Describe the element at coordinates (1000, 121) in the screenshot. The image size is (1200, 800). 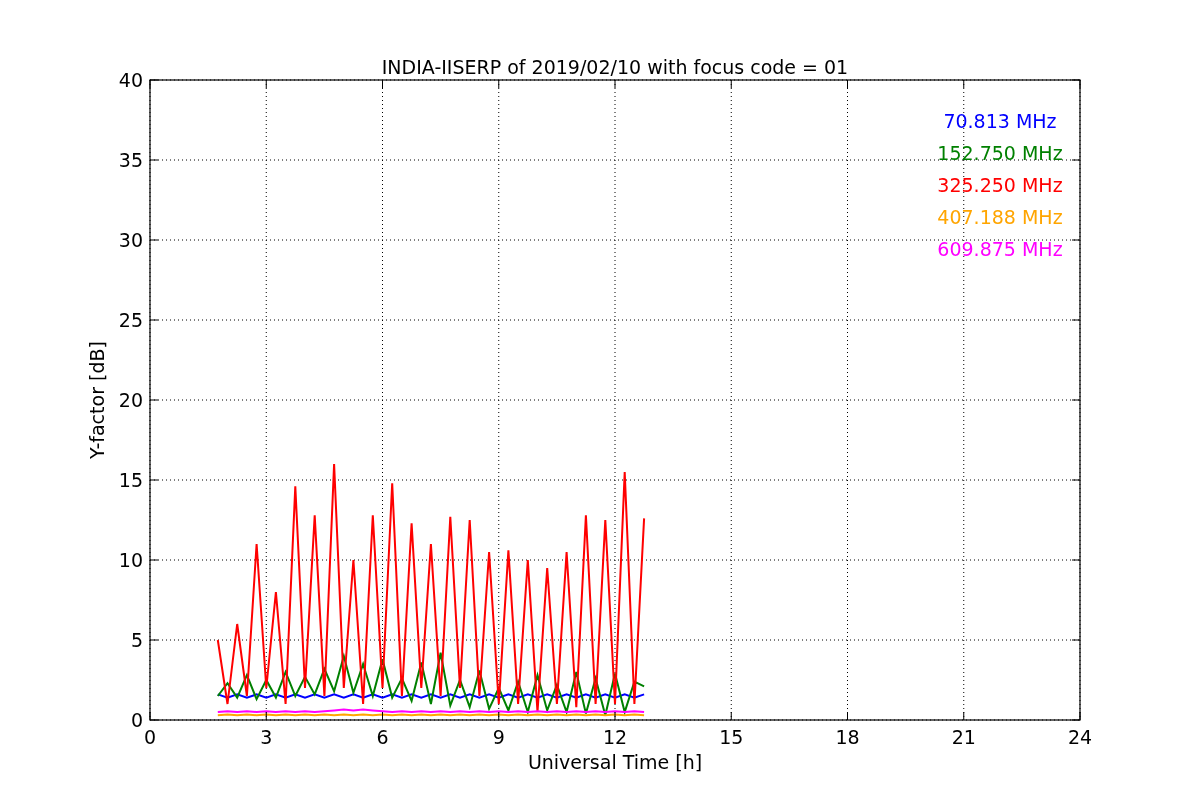
I see `legend-label: 70.813 MHz` at that location.